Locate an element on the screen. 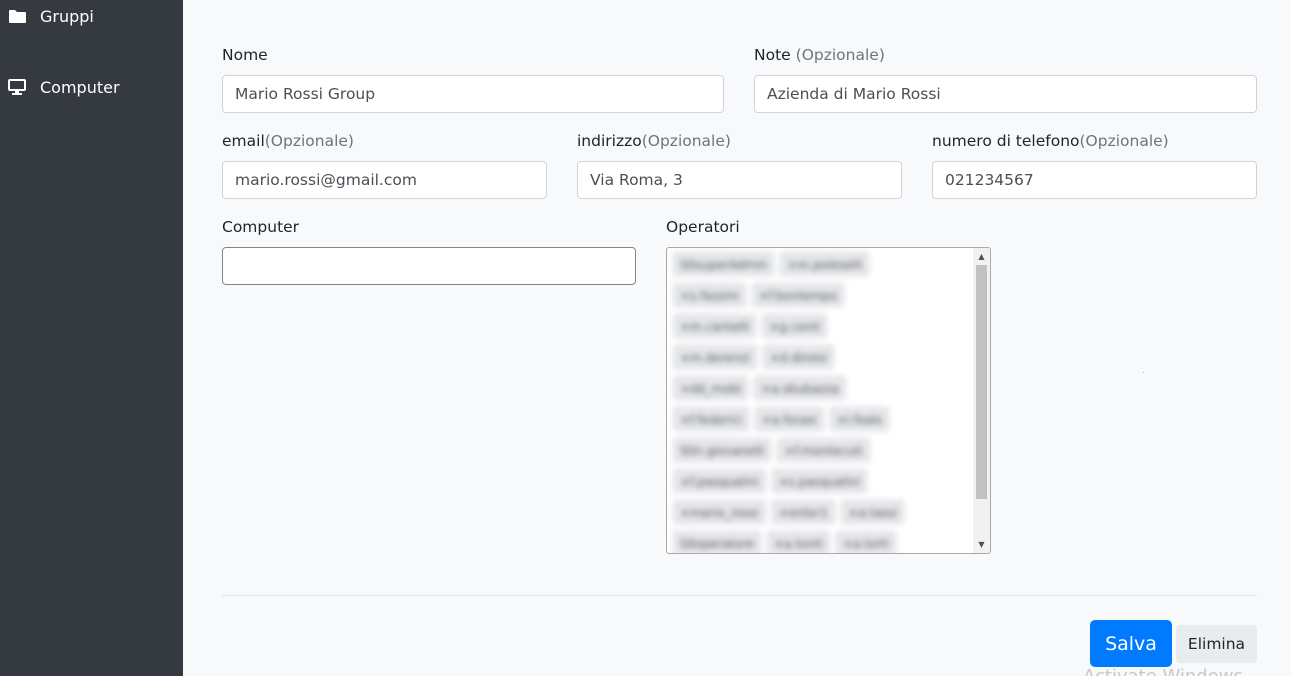 This screenshot has width=1291, height=676. operator-tag: ×f.montecuti is located at coordinates (823, 450).